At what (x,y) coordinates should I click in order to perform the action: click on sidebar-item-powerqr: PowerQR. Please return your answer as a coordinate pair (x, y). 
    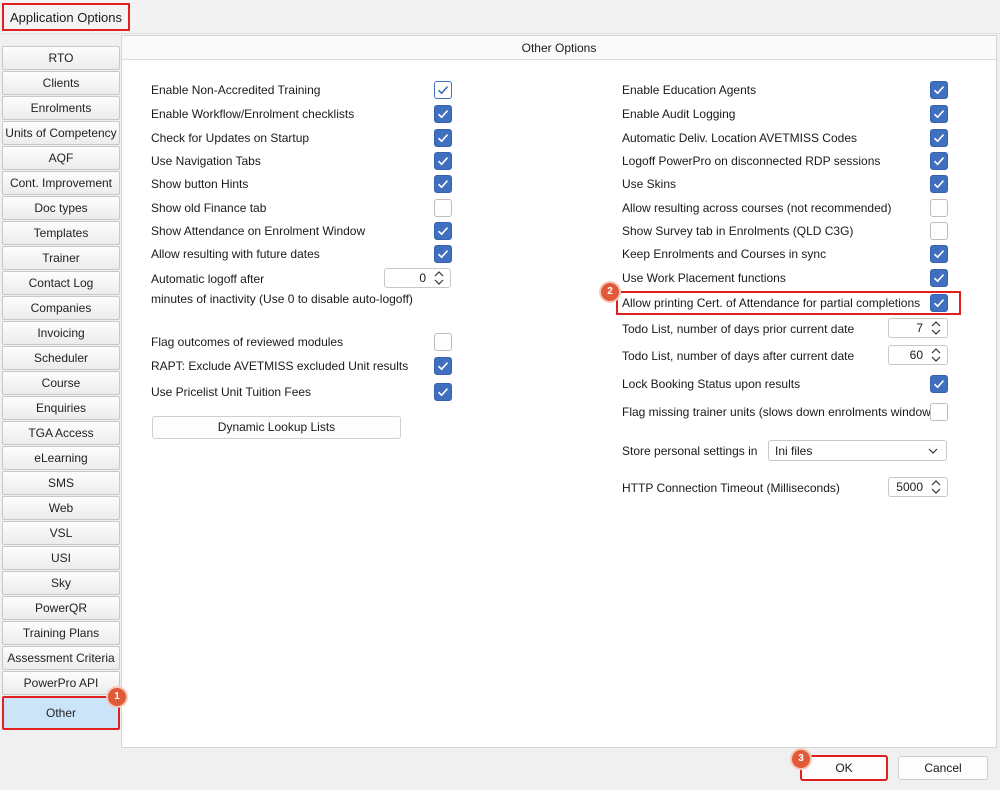
    Looking at the image, I should click on (61, 608).